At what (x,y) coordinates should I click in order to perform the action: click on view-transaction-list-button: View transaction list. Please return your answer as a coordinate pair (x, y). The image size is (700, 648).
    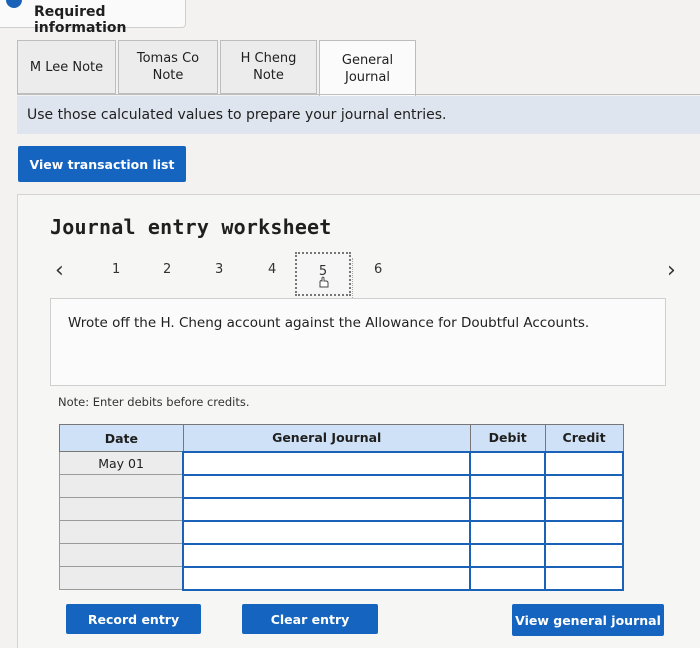
    Looking at the image, I should click on (102, 164).